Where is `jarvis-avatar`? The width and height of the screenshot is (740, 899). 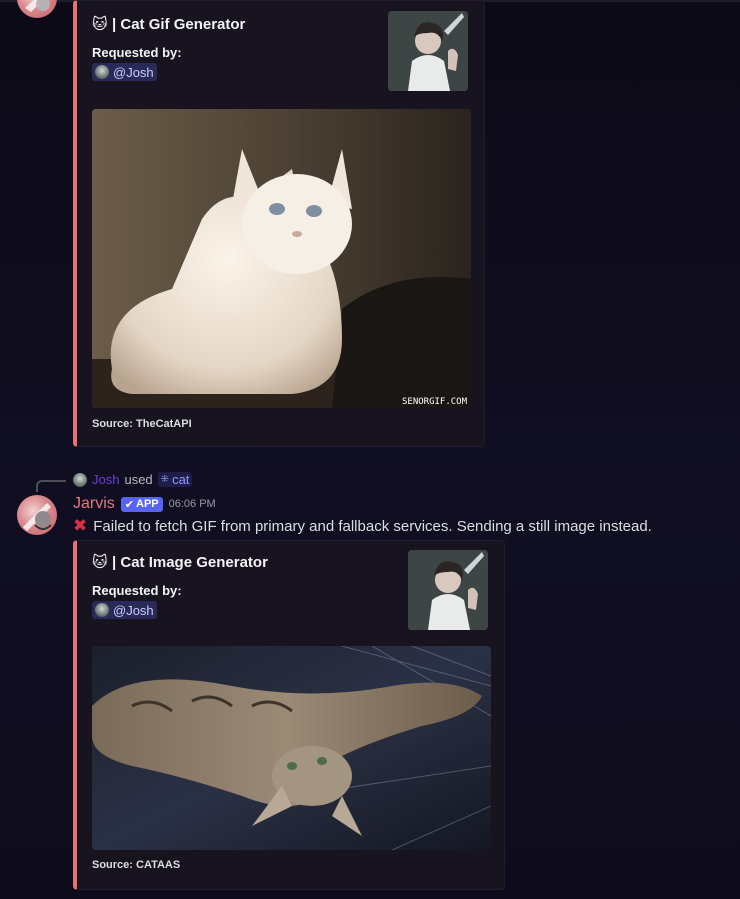
jarvis-avatar is located at coordinates (37, 515).